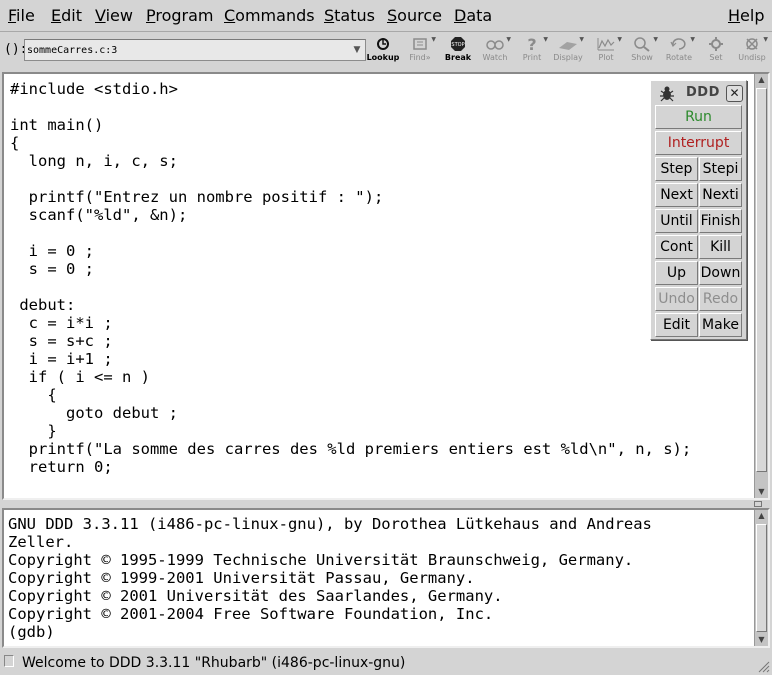 This screenshot has width=772, height=675. I want to click on menu-status-mnemonic: S, so click(329, 15).